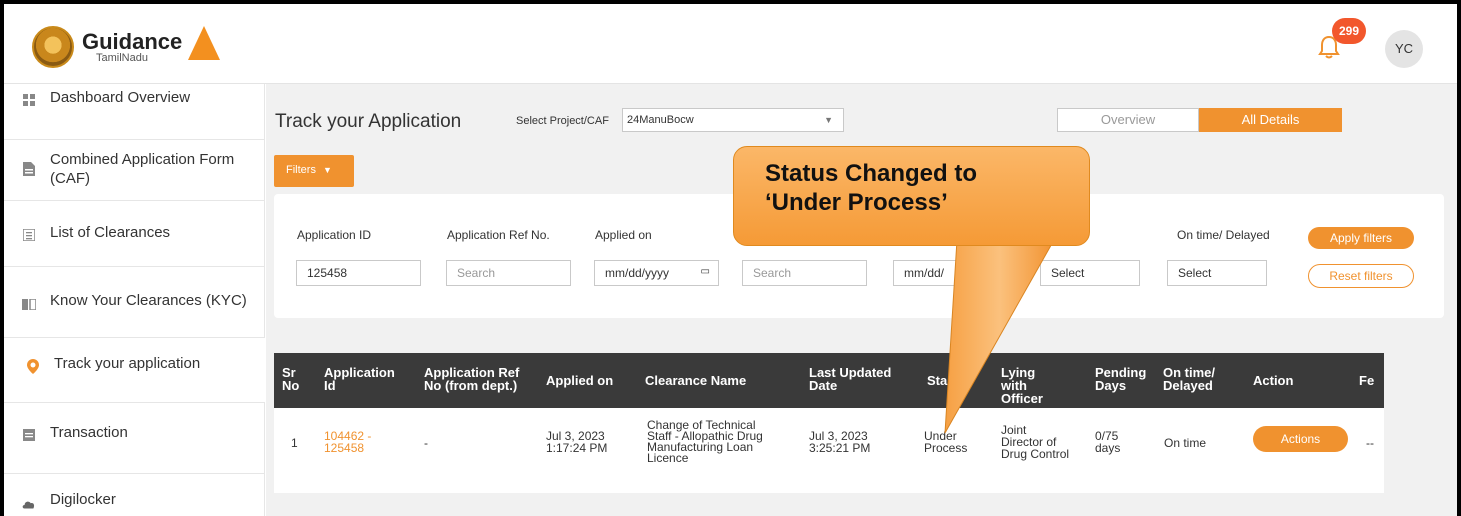  What do you see at coordinates (1361, 276) in the screenshot?
I see `reset-filters-button: Reset filters` at bounding box center [1361, 276].